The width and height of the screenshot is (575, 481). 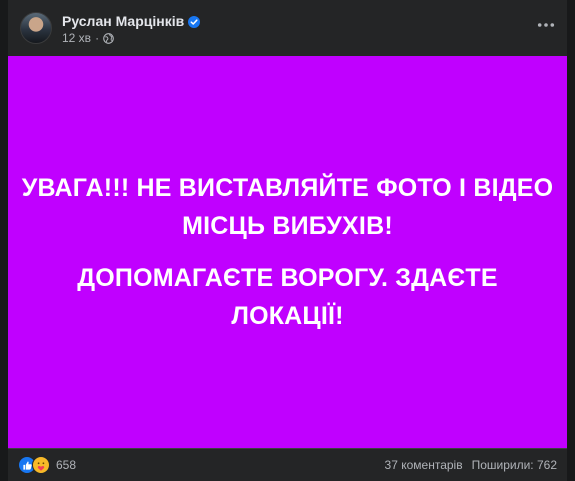 What do you see at coordinates (108, 38) in the screenshot?
I see `globe-icon` at bounding box center [108, 38].